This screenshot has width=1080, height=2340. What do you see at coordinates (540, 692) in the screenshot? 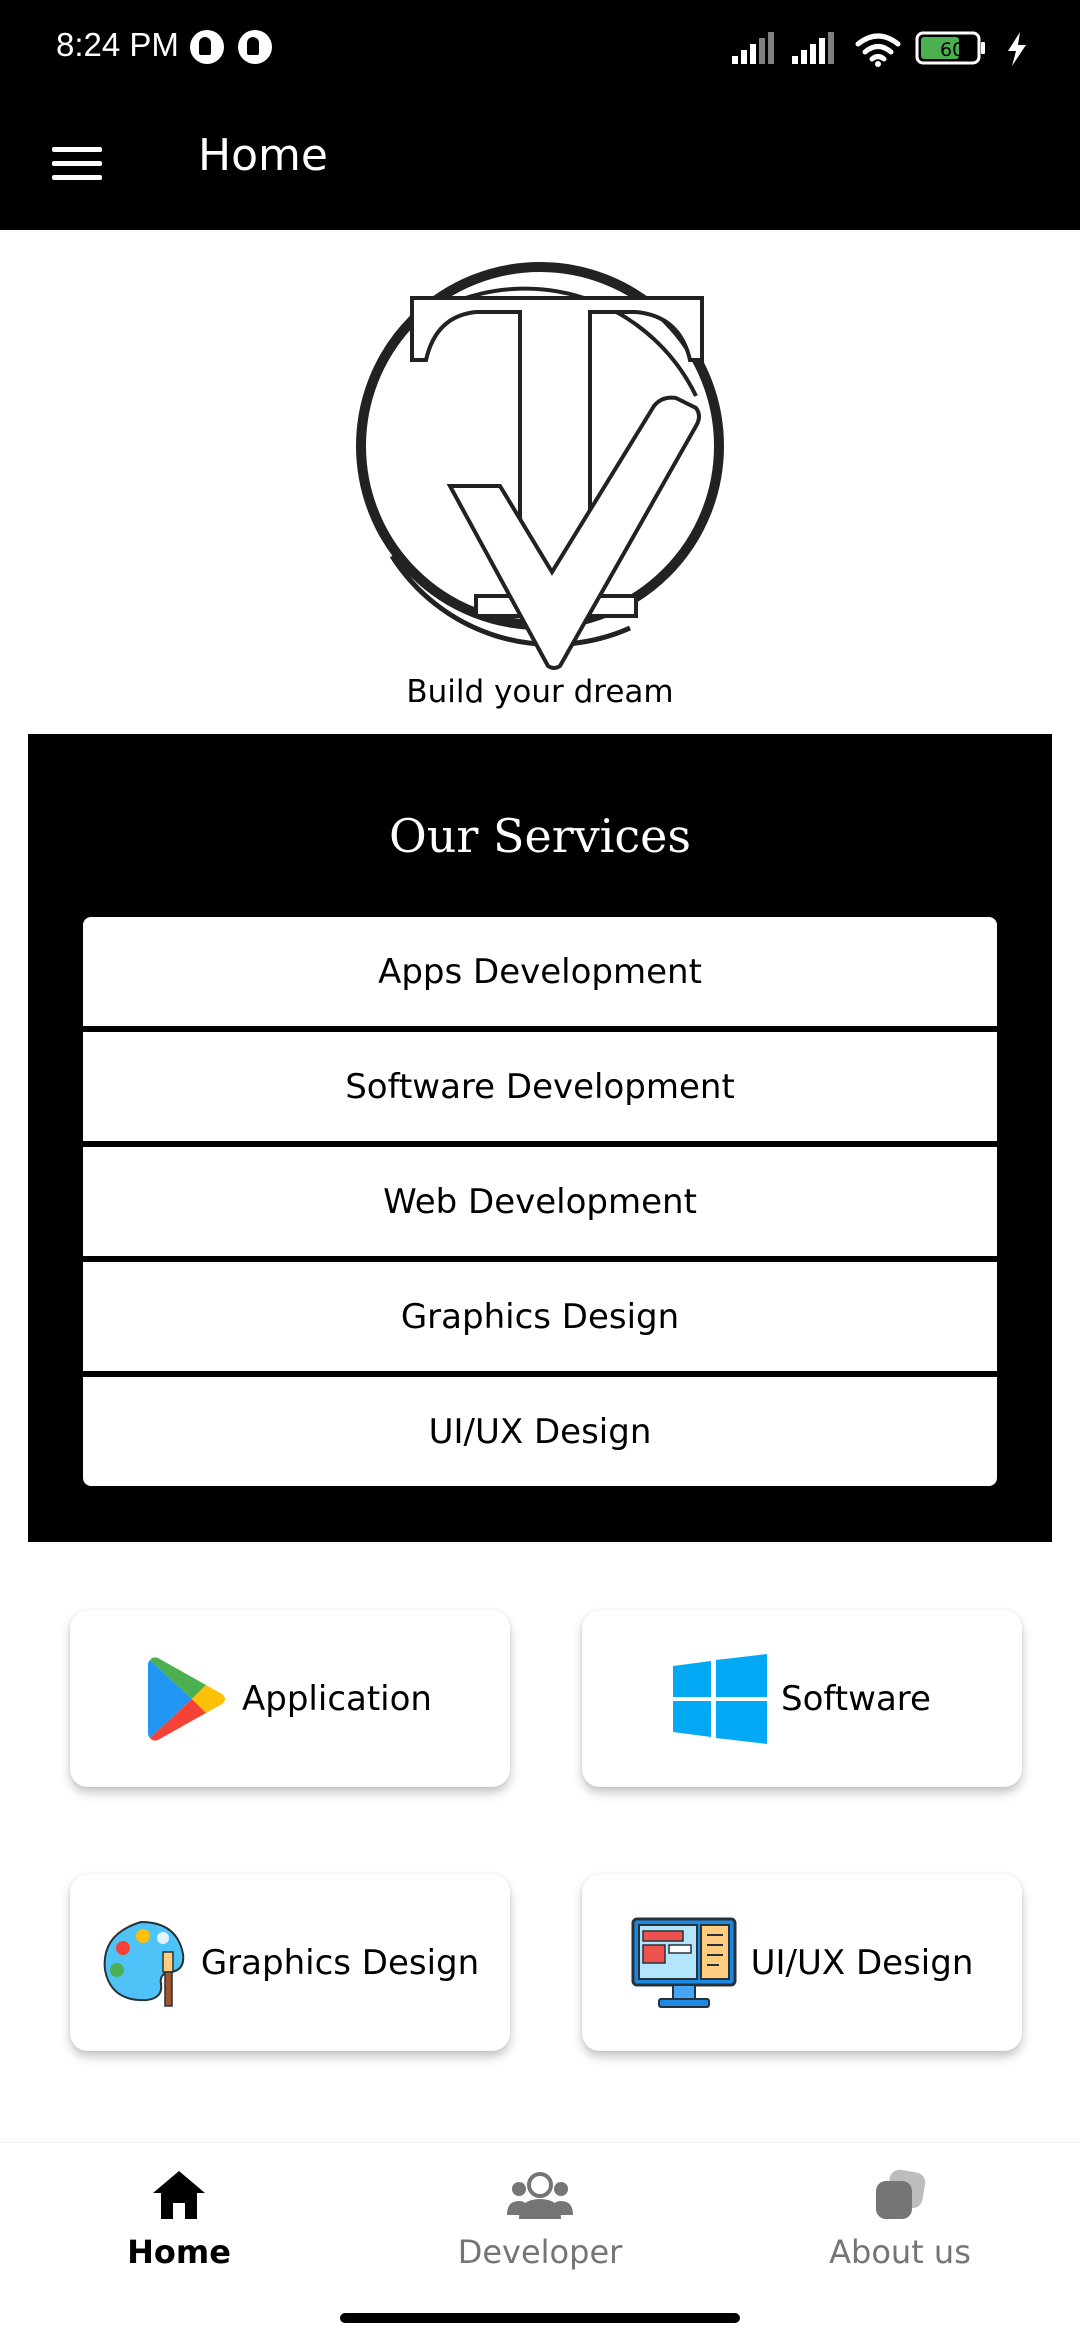
I see `tagline: Build your dream` at bounding box center [540, 692].